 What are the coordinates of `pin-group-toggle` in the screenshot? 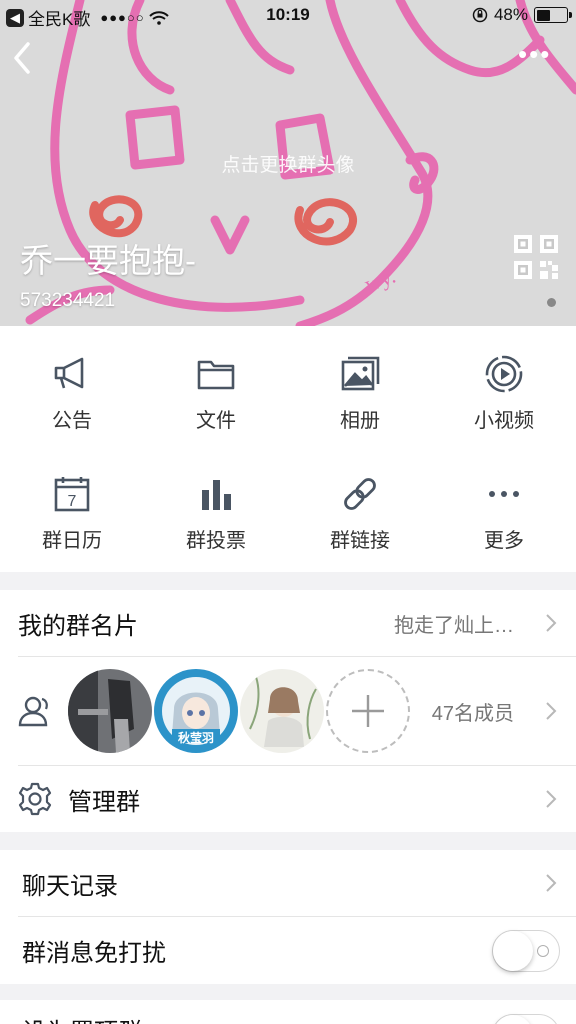 It's located at (526, 1019).